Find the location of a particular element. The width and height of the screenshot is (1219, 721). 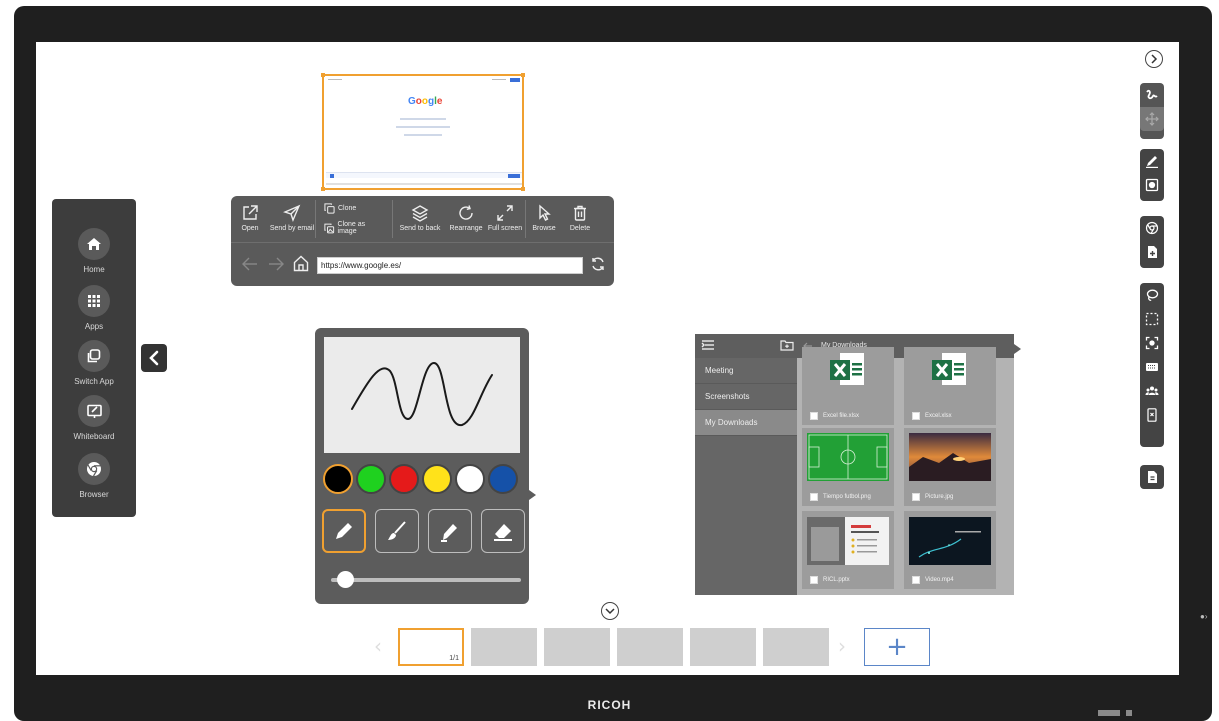

video-thumbnail is located at coordinates (950, 541).